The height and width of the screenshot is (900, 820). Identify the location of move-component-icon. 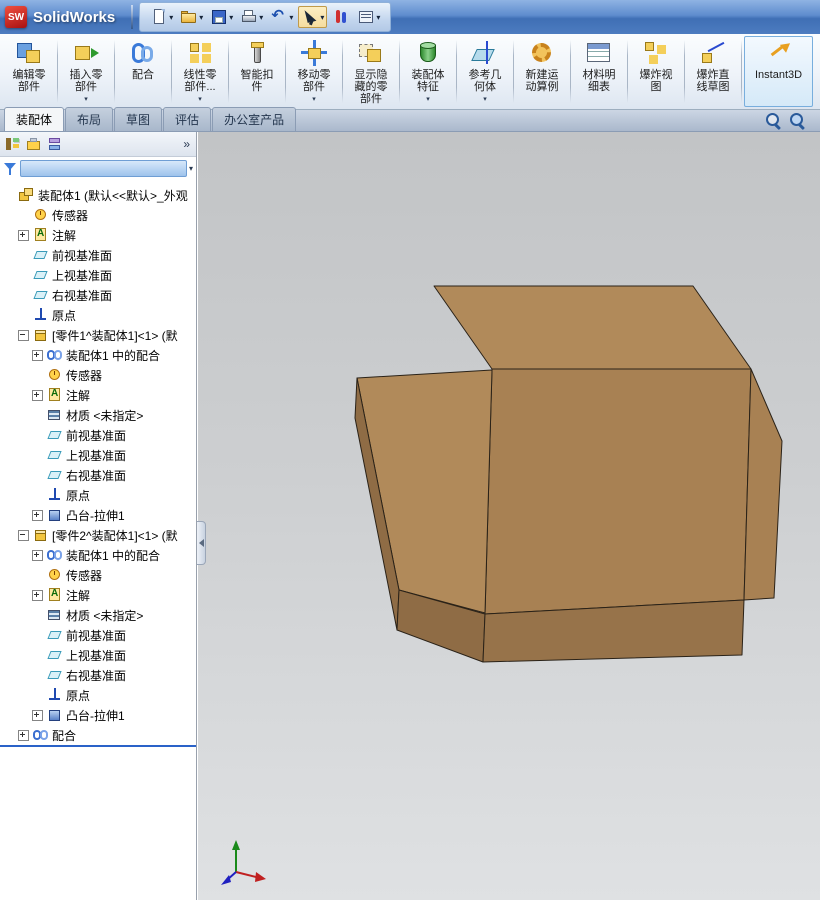
(314, 53).